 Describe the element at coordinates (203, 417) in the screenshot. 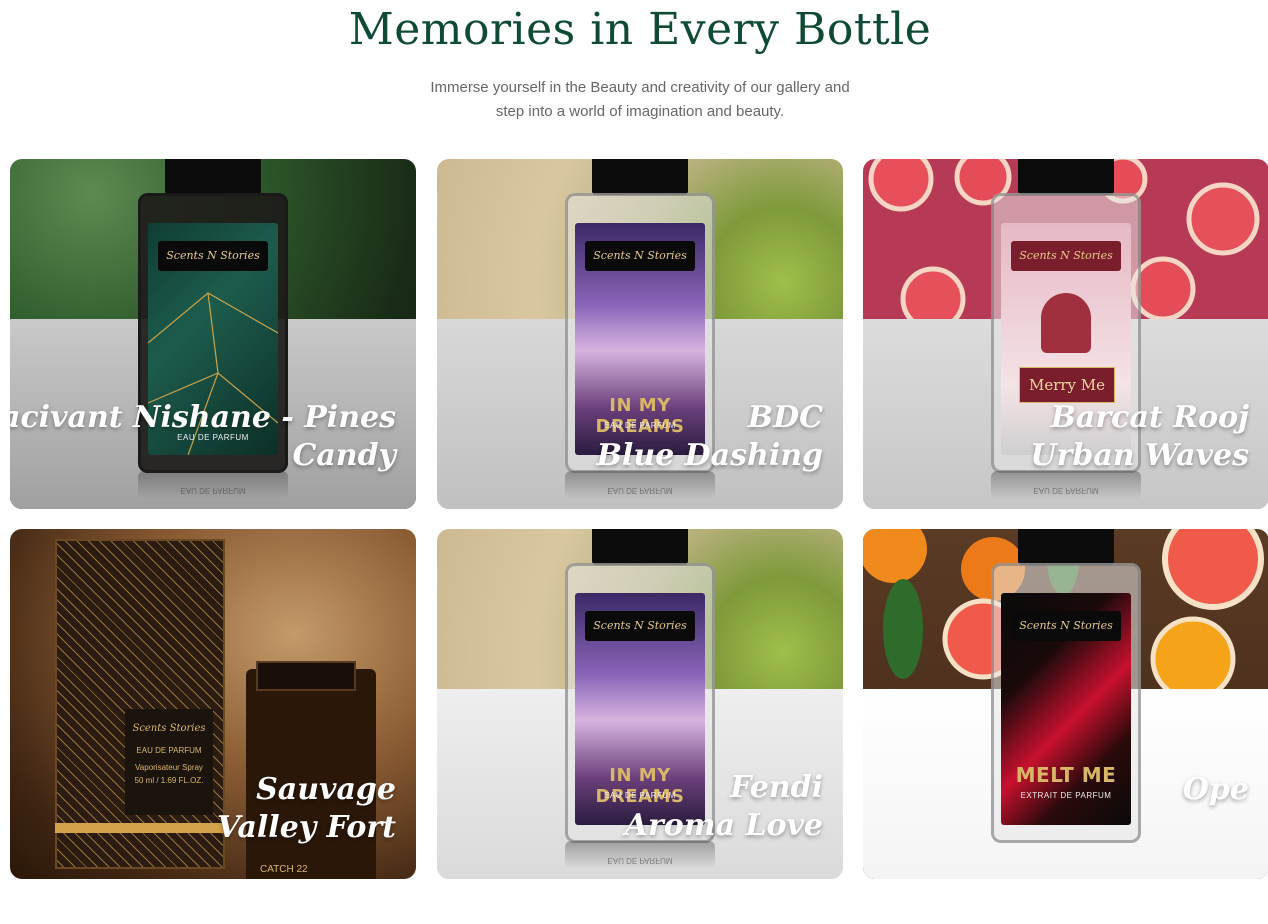

I see `card-title-line-1: Hacivant Nishane - Pines` at that location.